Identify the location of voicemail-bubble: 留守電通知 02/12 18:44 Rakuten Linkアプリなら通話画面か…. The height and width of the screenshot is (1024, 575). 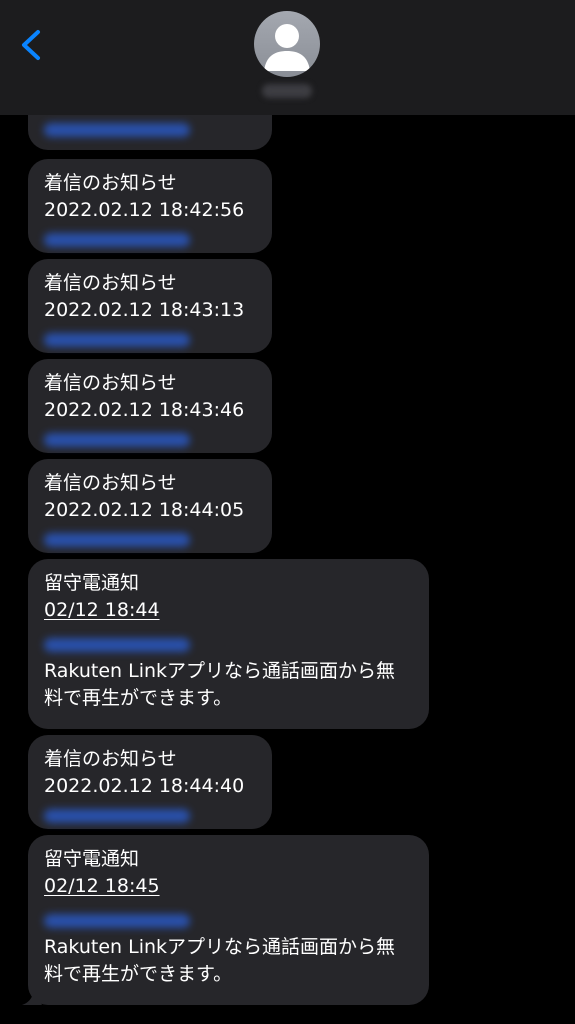
(228, 644).